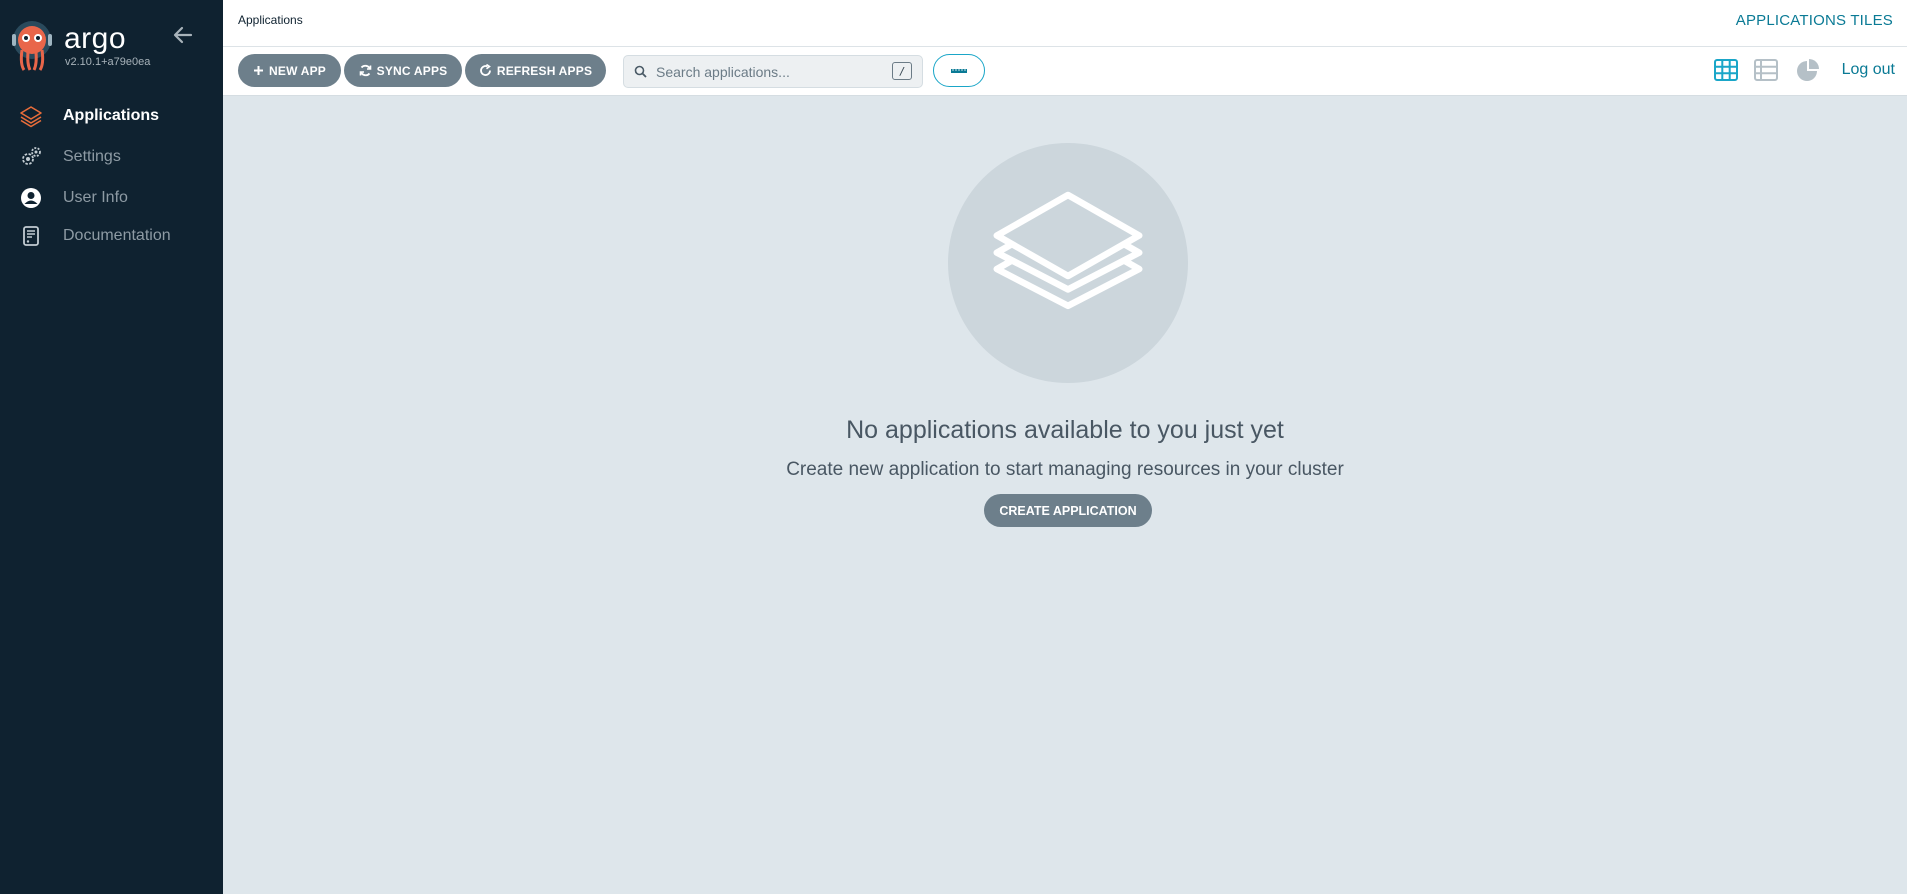 The image size is (1907, 894). I want to click on filter-icon, so click(959, 70).